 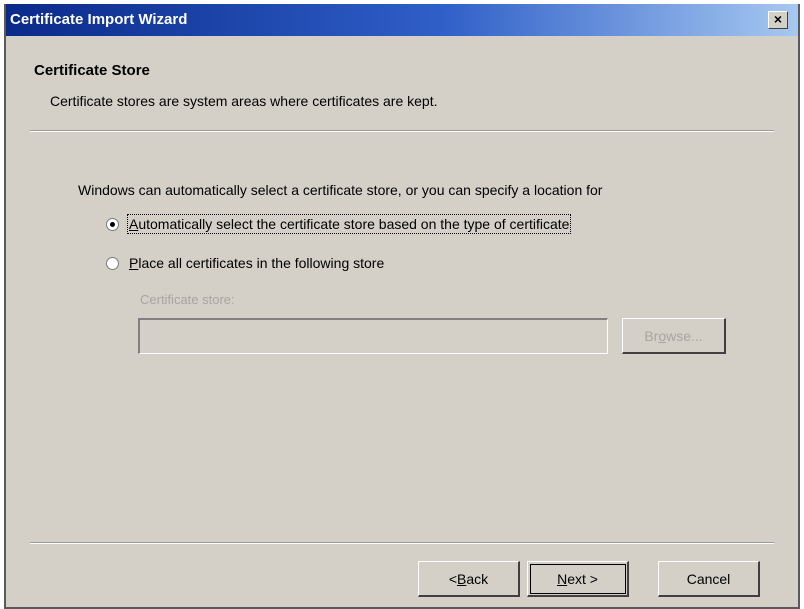 What do you see at coordinates (112, 224) in the screenshot?
I see `radio-automatic` at bounding box center [112, 224].